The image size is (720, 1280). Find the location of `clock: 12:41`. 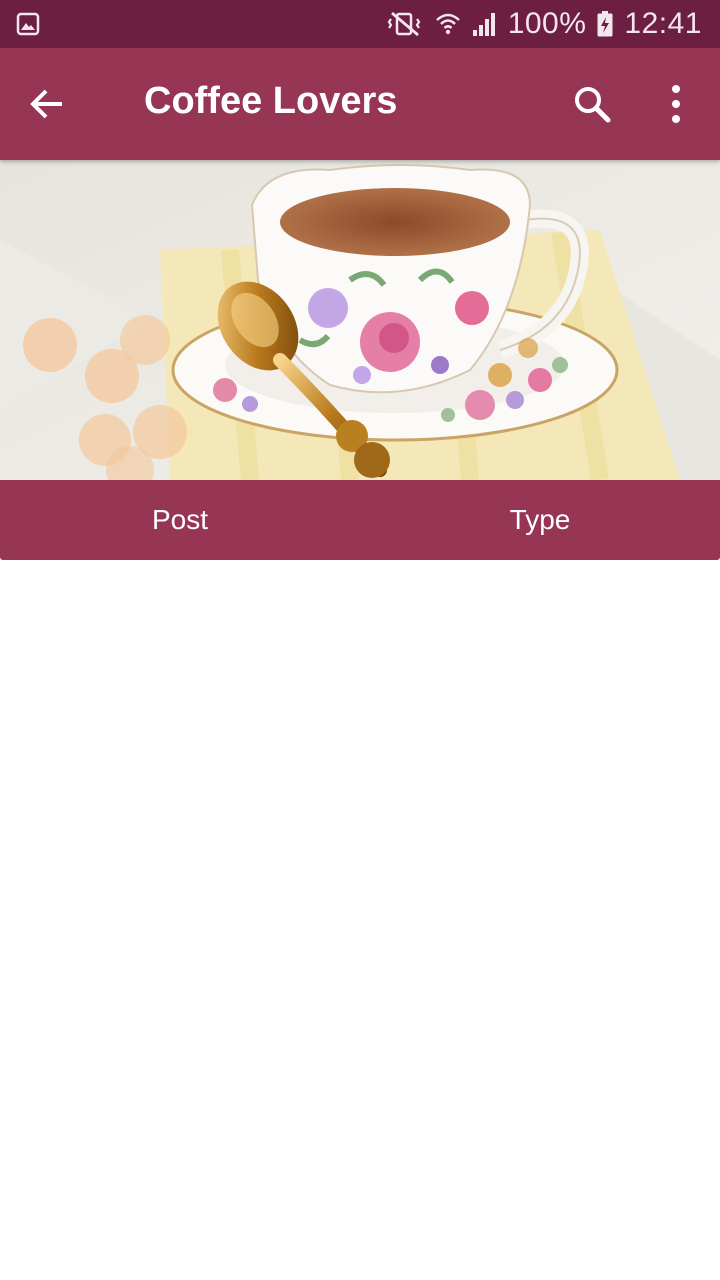

clock: 12:41 is located at coordinates (663, 23).